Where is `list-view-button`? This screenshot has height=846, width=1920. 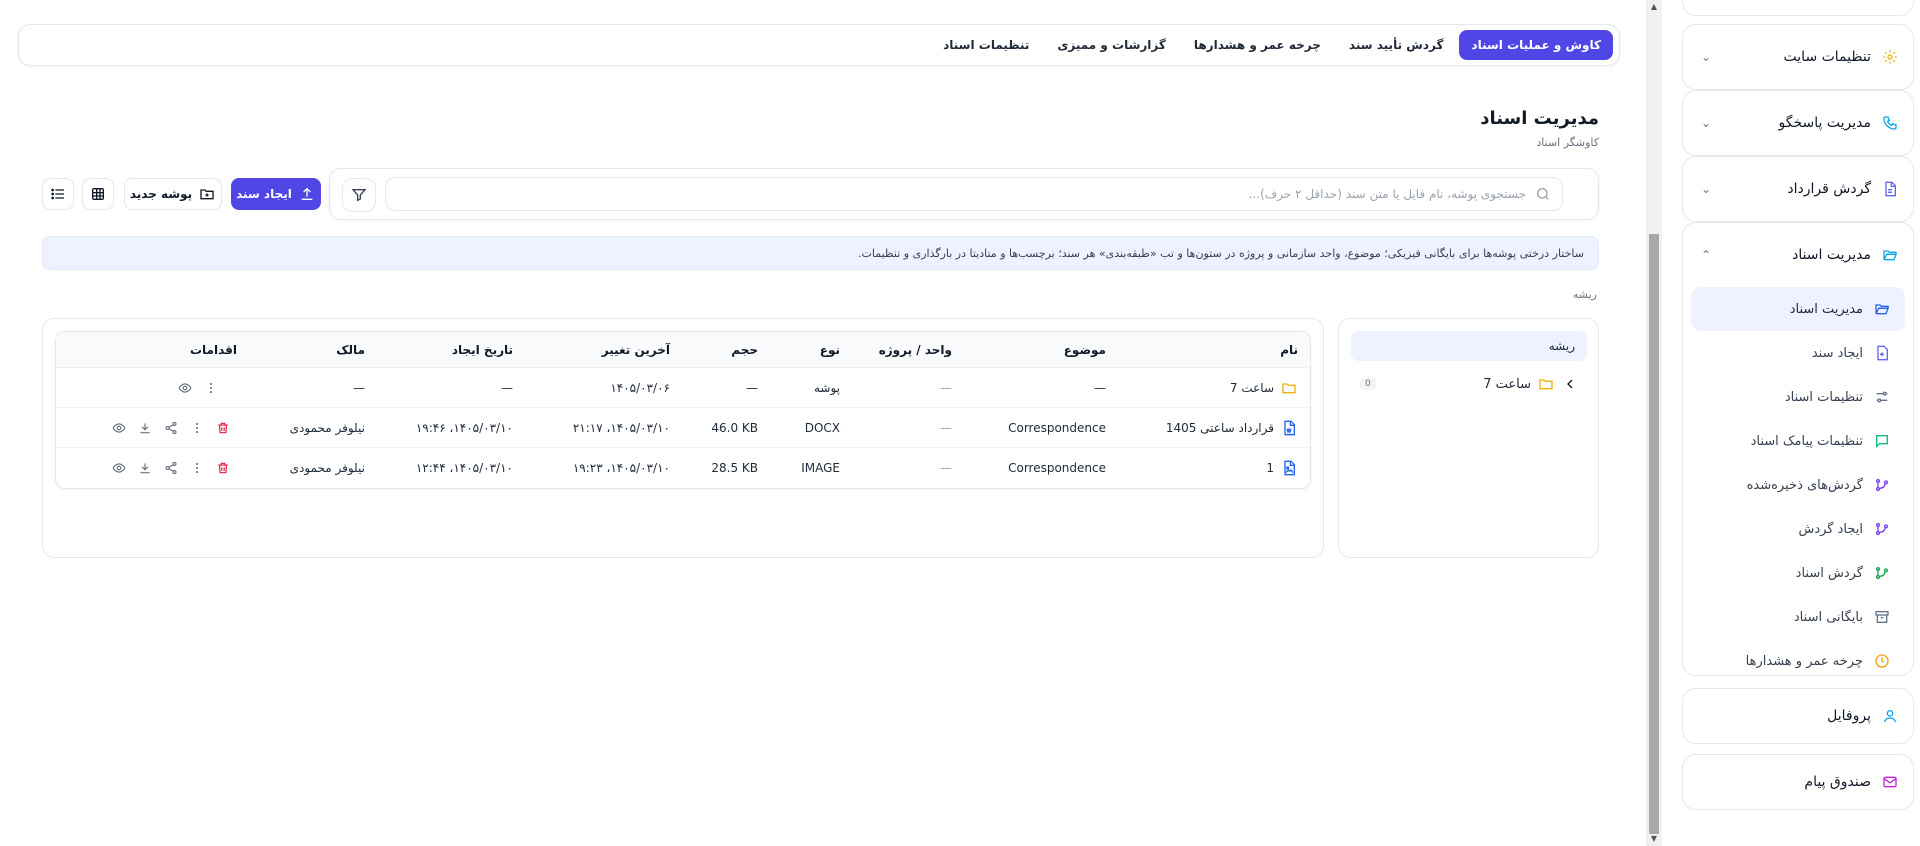 list-view-button is located at coordinates (58, 194).